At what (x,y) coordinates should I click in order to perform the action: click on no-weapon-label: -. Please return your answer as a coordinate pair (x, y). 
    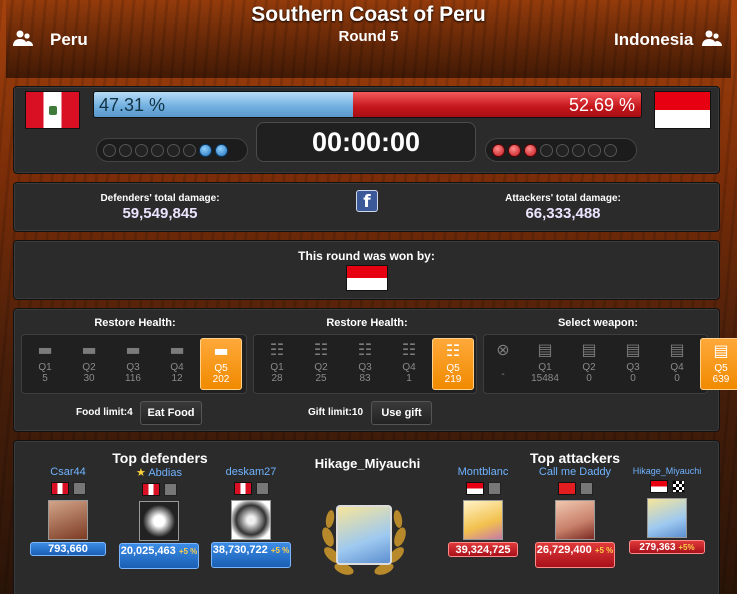
    Looking at the image, I should click on (503, 374).